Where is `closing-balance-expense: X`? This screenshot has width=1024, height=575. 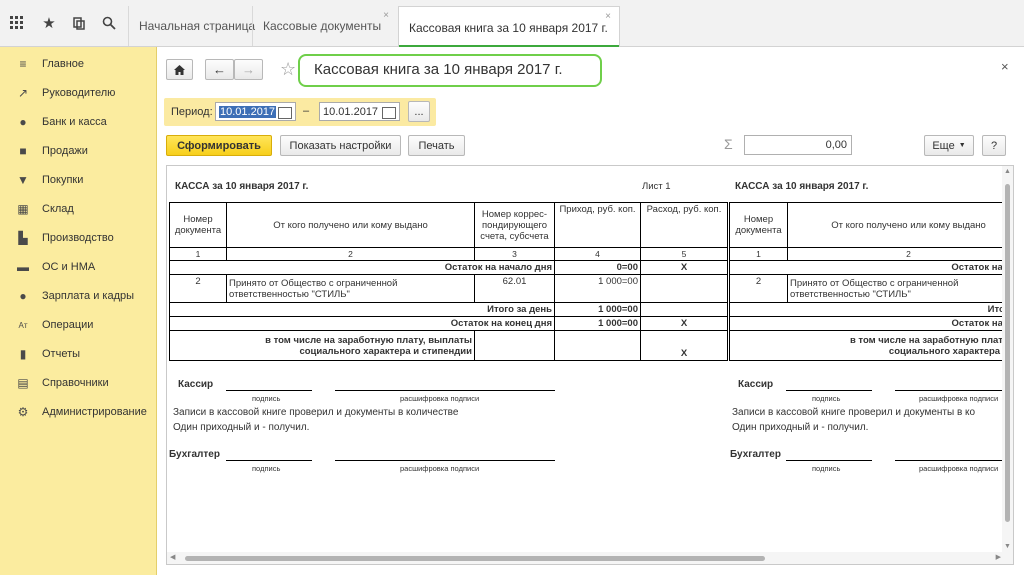
closing-balance-expense: X is located at coordinates (684, 323).